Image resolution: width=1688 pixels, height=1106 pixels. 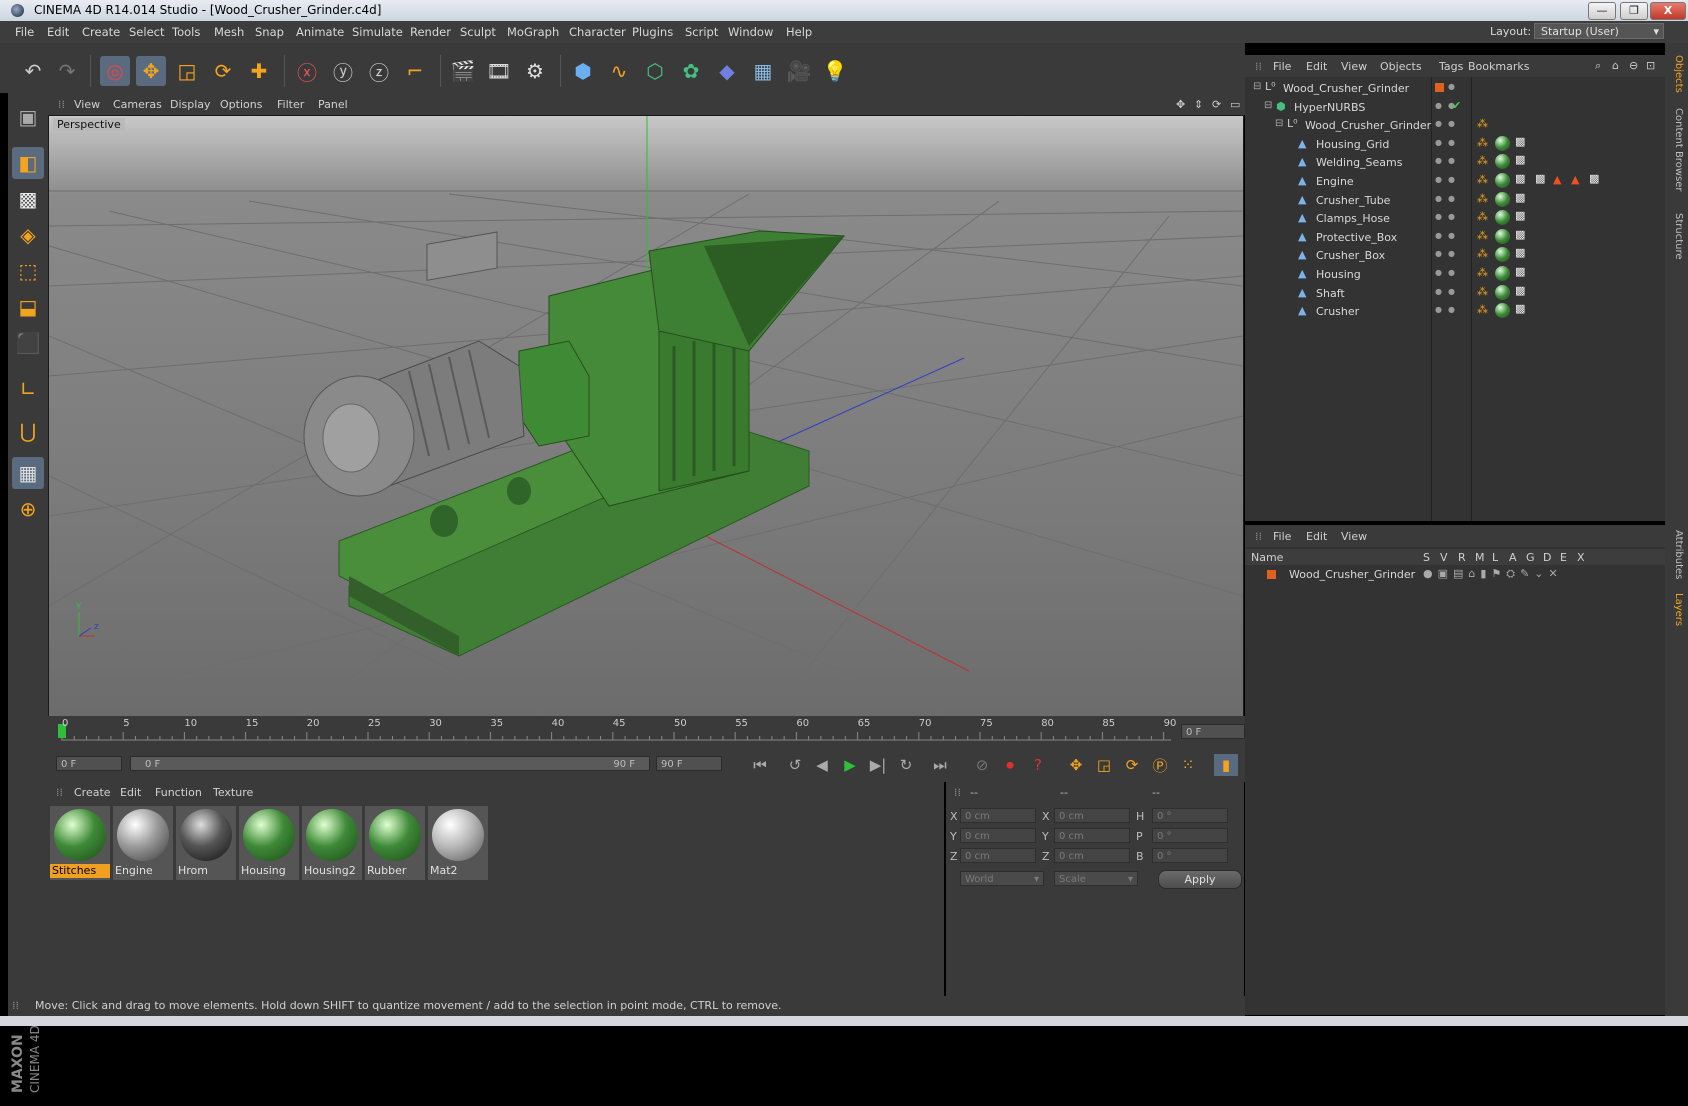 I want to click on check-icon: ✔, so click(x=1456, y=105).